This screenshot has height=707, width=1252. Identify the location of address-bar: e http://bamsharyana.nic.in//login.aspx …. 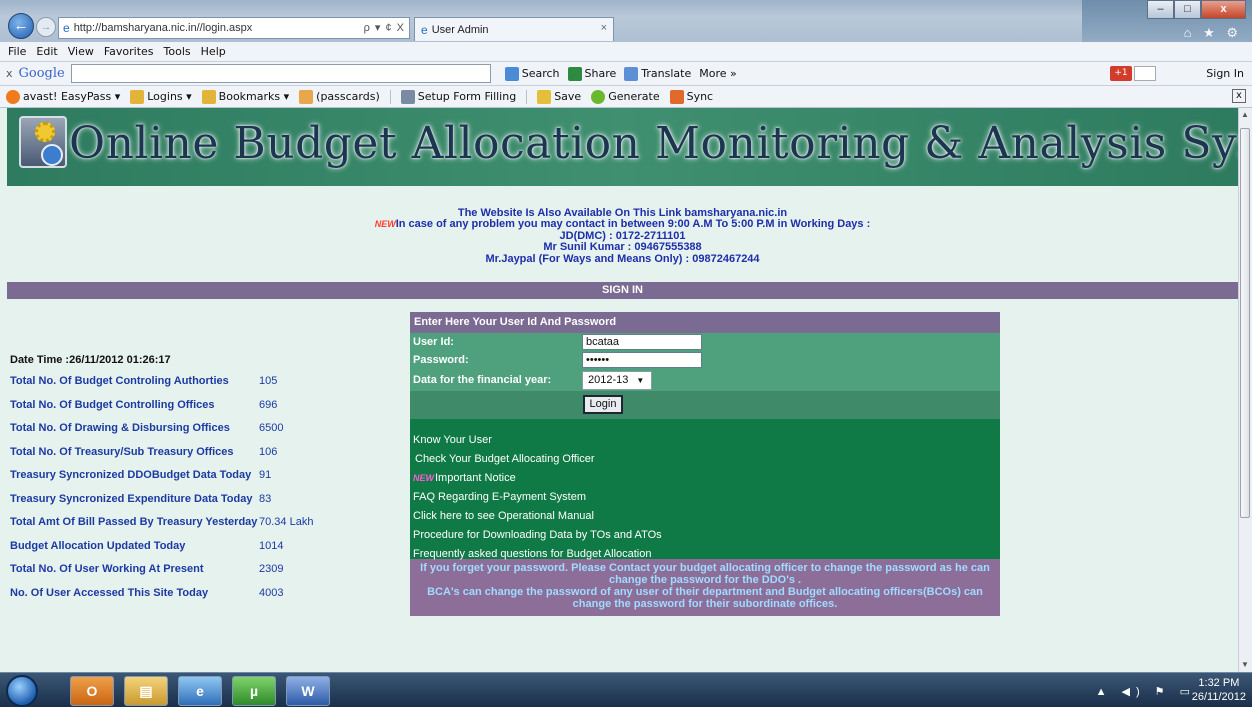
(234, 28).